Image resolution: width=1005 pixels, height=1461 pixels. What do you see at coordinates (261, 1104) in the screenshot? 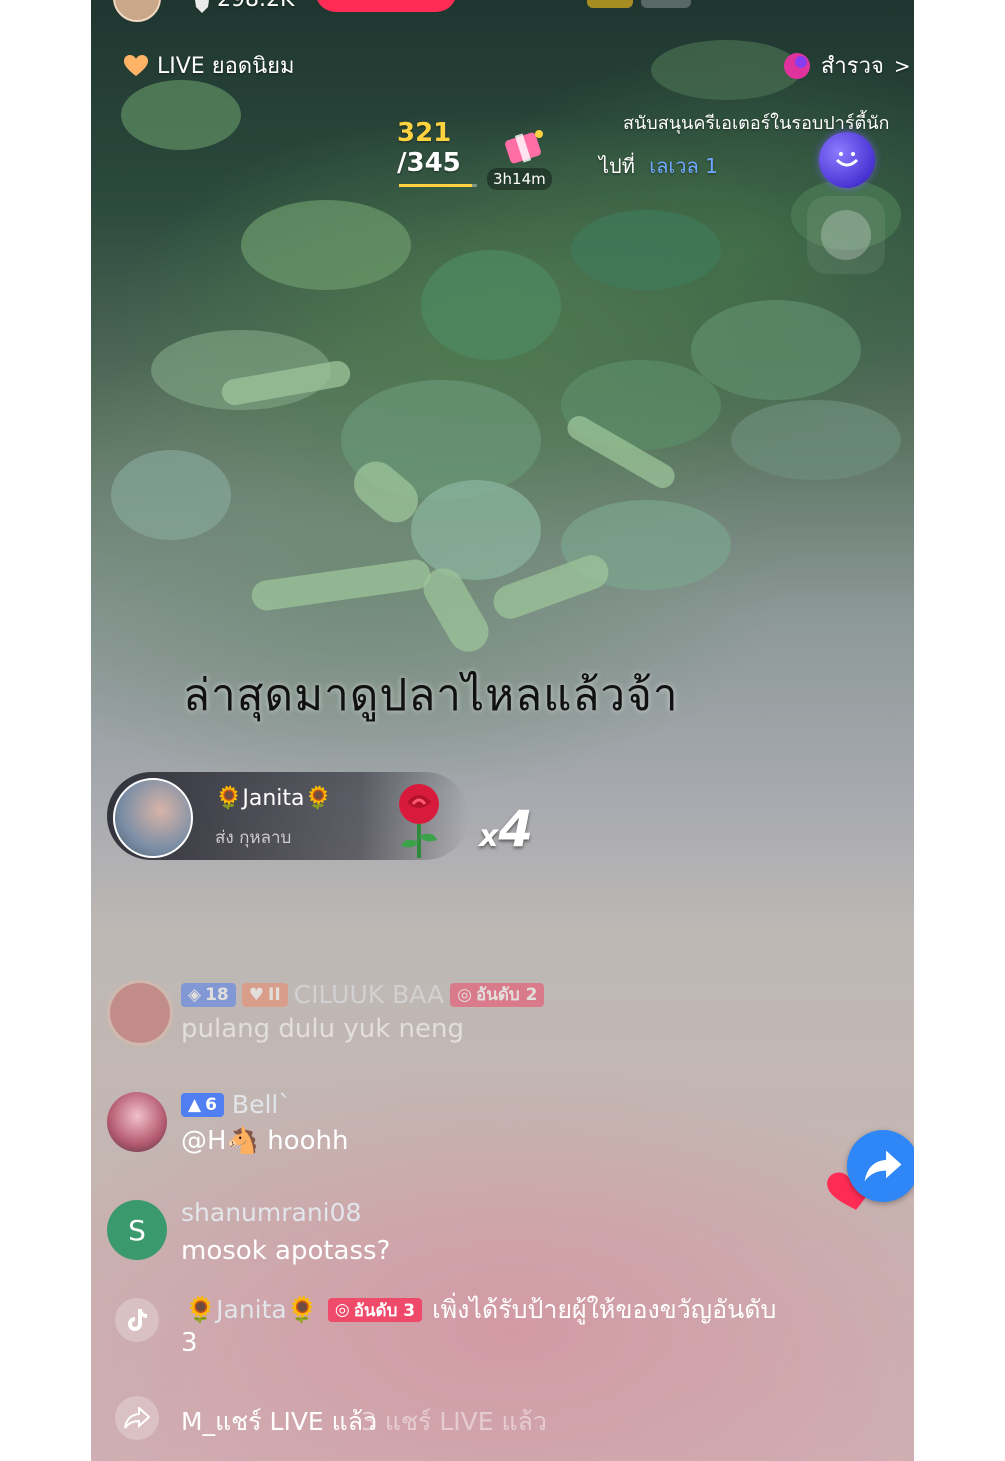
I see `chat-username: Bell`` at bounding box center [261, 1104].